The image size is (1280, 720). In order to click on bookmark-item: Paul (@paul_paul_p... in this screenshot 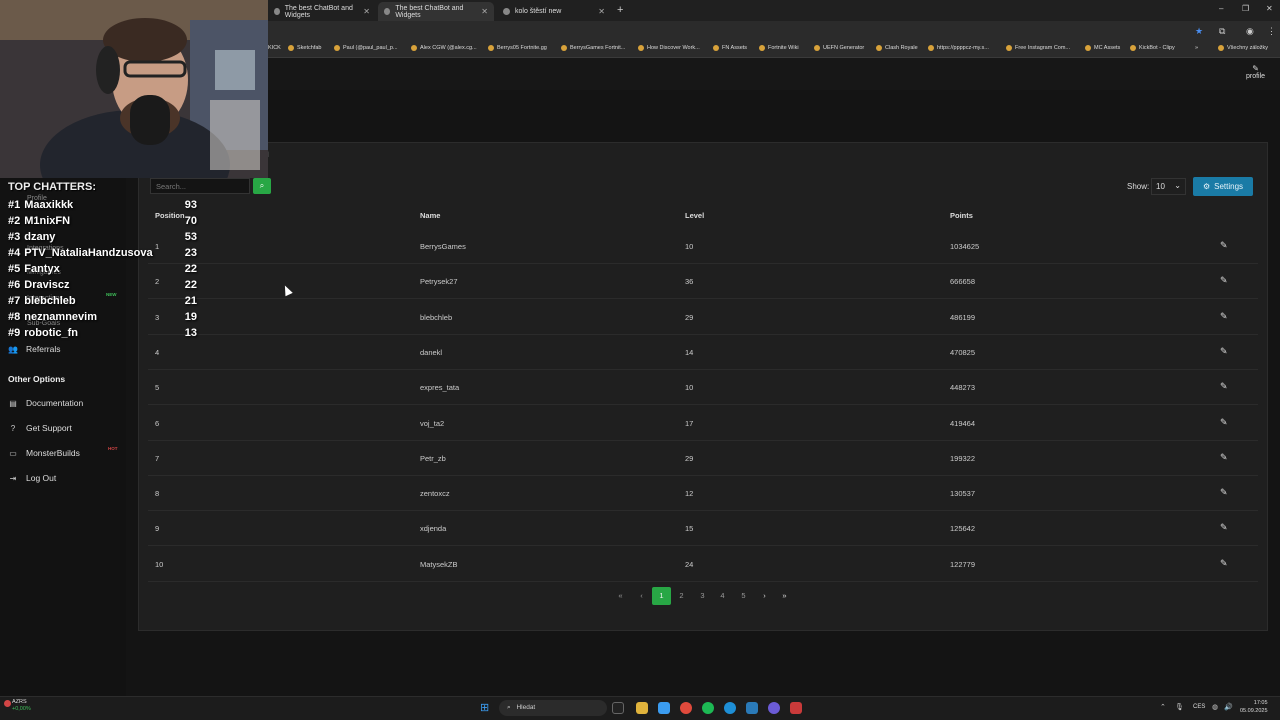, I will do `click(366, 48)`.